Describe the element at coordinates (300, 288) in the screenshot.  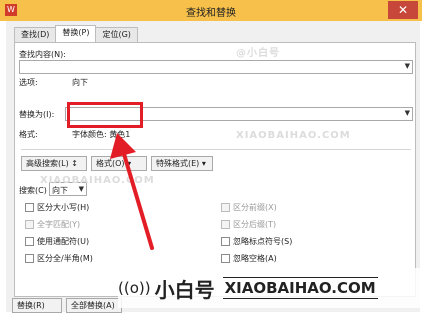
I see `watermark-en: XIAOBAIHAO.COM` at that location.